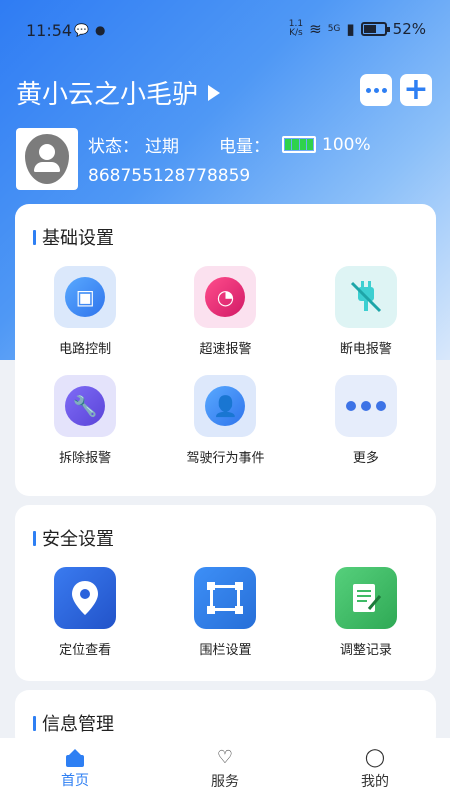 This screenshot has width=450, height=800. I want to click on device-status-line: 状态： 过期 电量： 100%, so click(229, 145).